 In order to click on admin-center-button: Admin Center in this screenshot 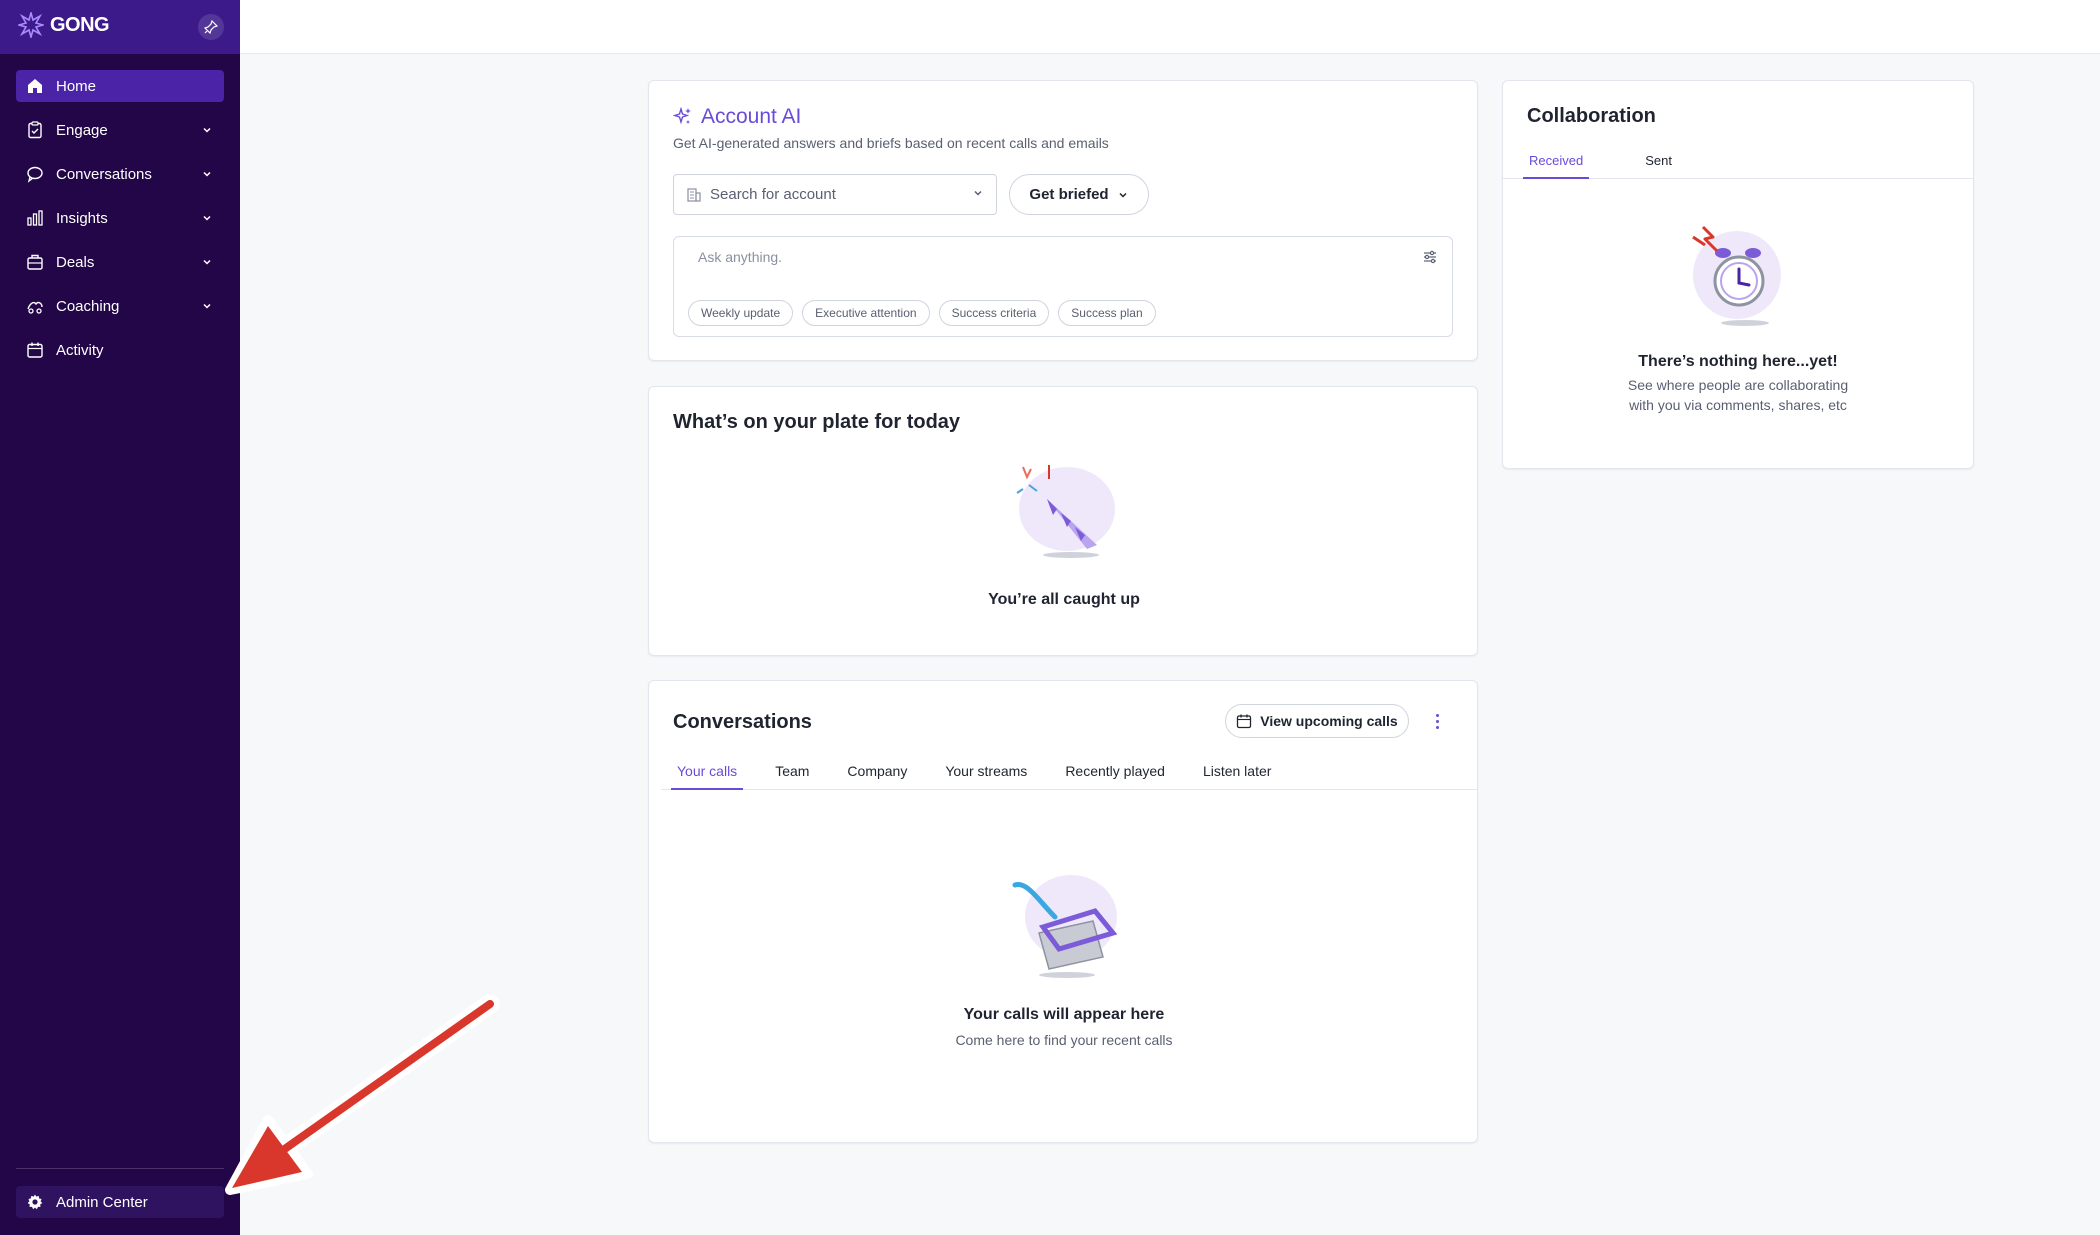, I will do `click(120, 1202)`.